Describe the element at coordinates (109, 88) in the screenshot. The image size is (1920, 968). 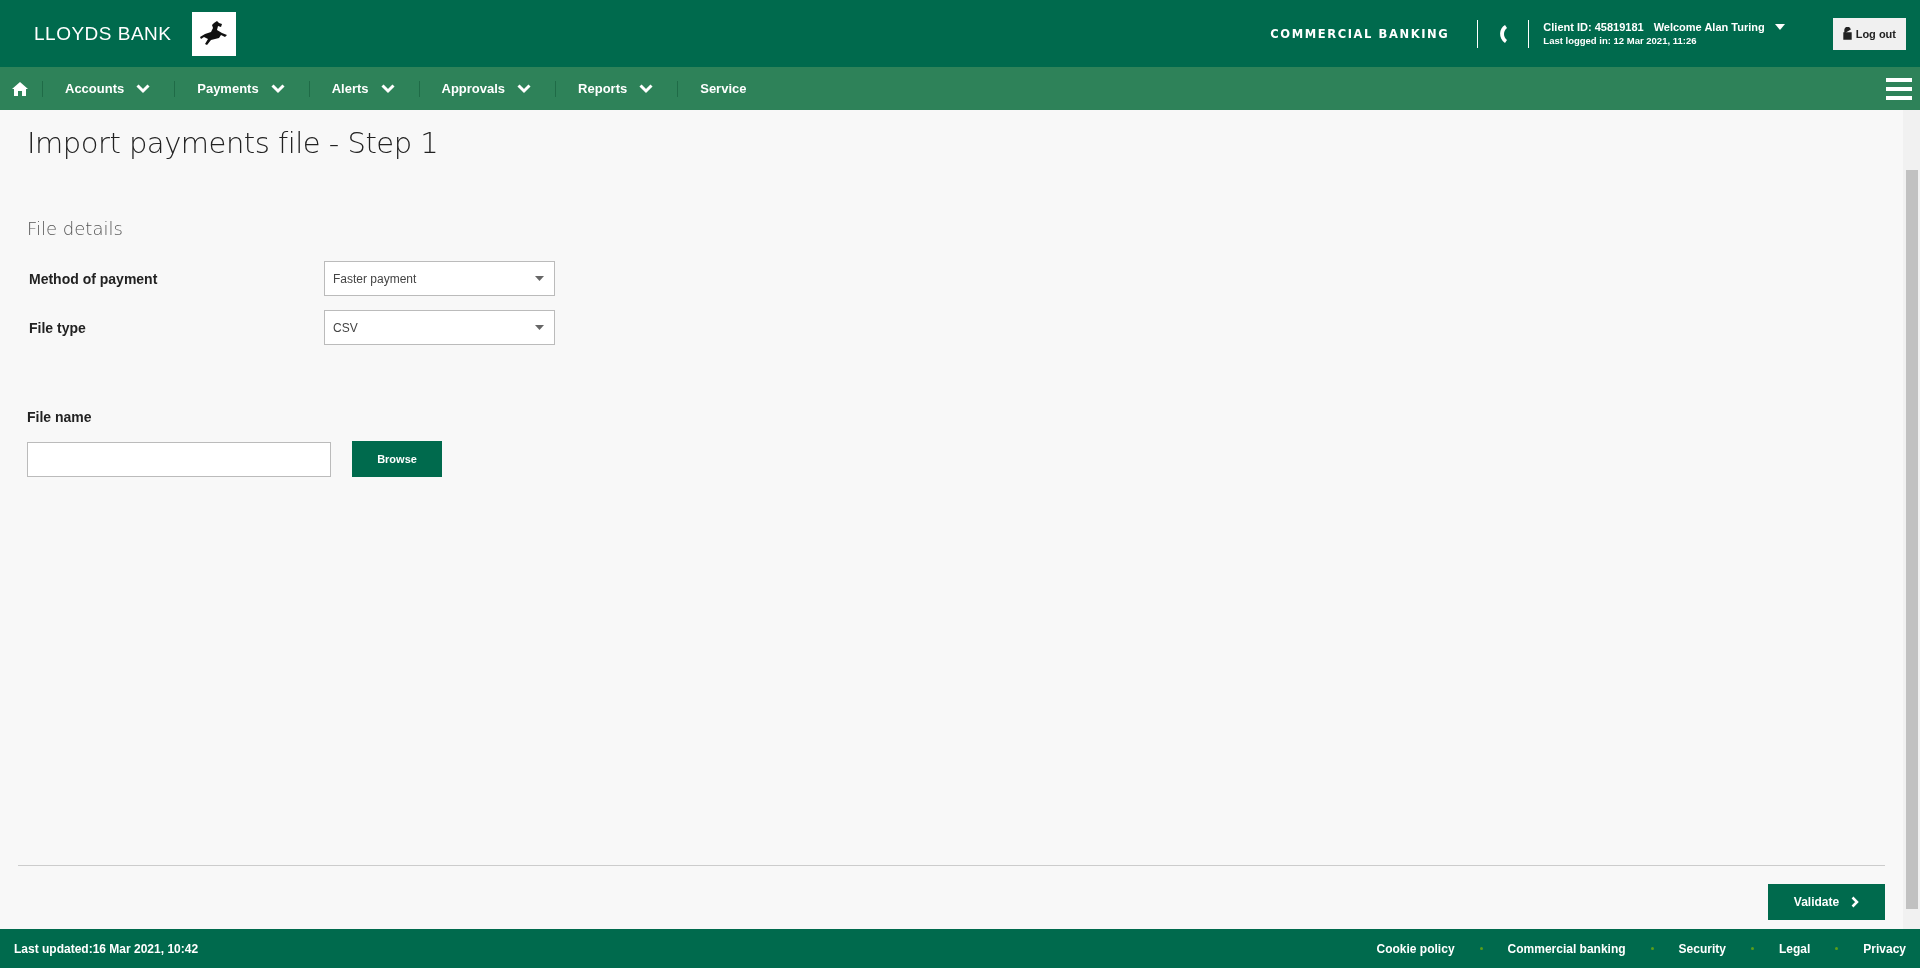
I see `nav-menu-item: Accounts` at that location.